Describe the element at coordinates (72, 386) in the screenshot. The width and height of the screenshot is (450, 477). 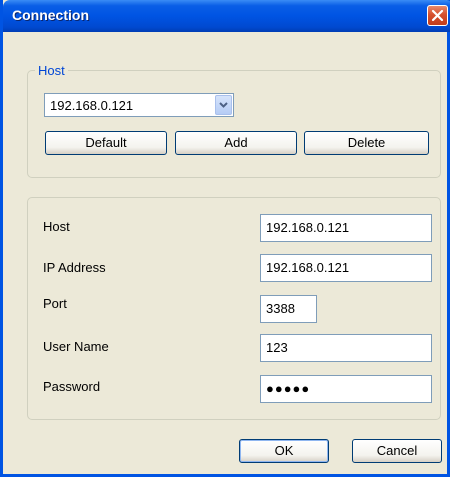
I see `password-label: Password` at that location.